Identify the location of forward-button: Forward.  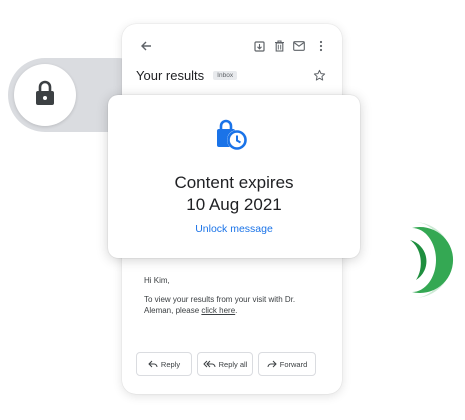
(287, 364).